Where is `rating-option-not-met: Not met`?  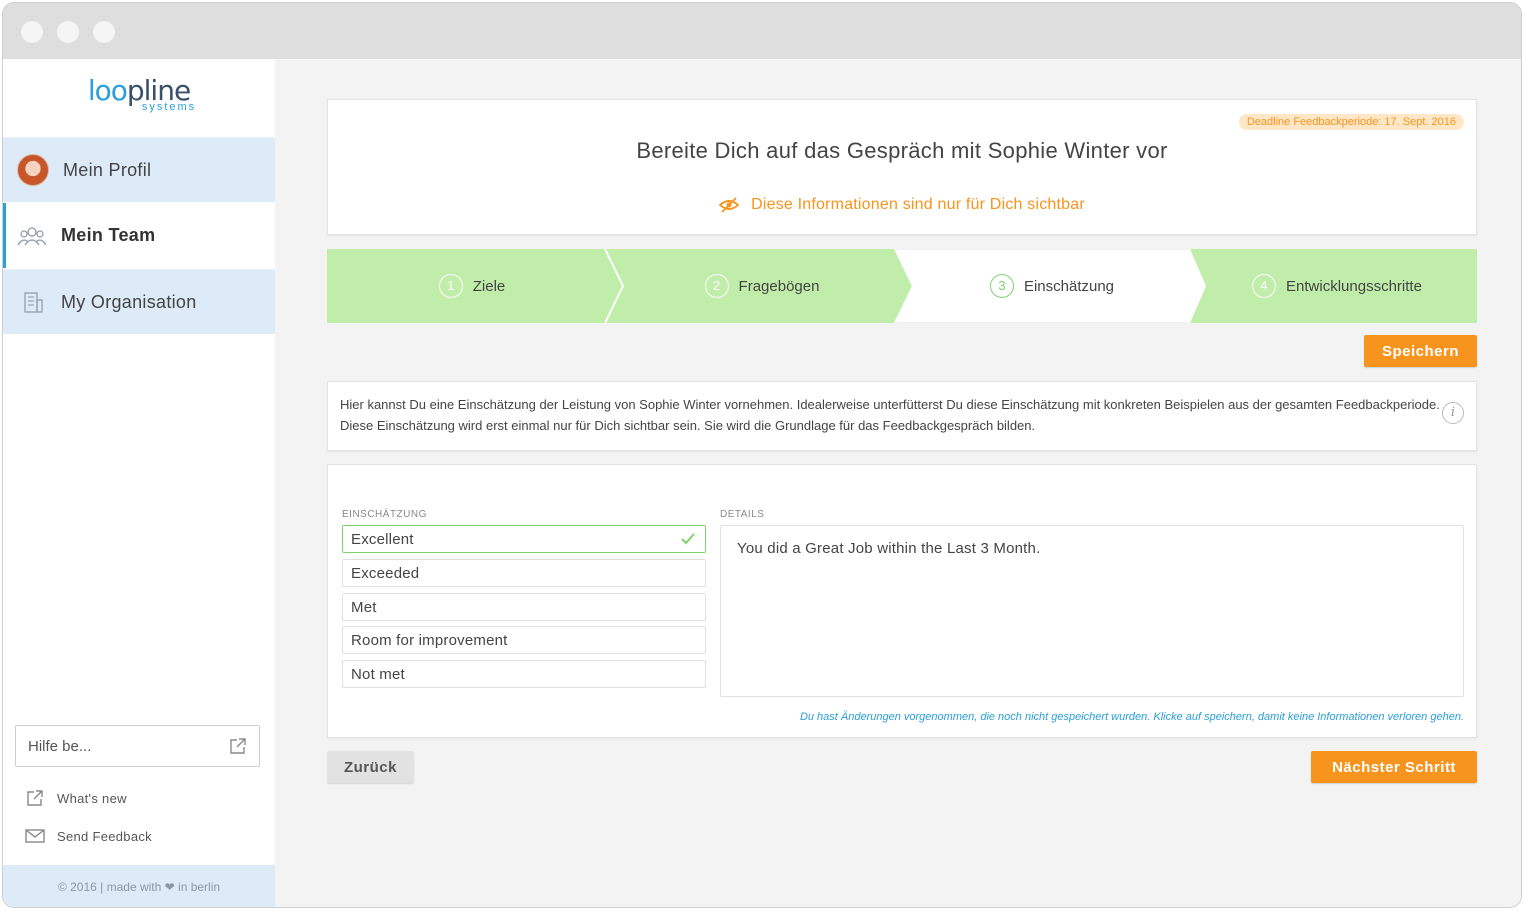 rating-option-not-met: Not met is located at coordinates (524, 674).